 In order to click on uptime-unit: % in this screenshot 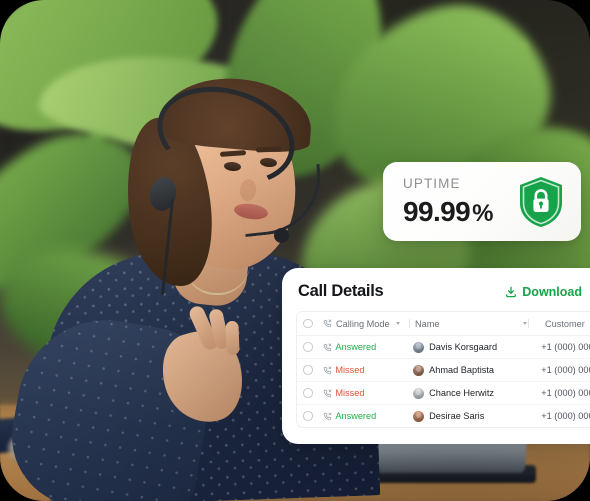, I will do `click(482, 213)`.